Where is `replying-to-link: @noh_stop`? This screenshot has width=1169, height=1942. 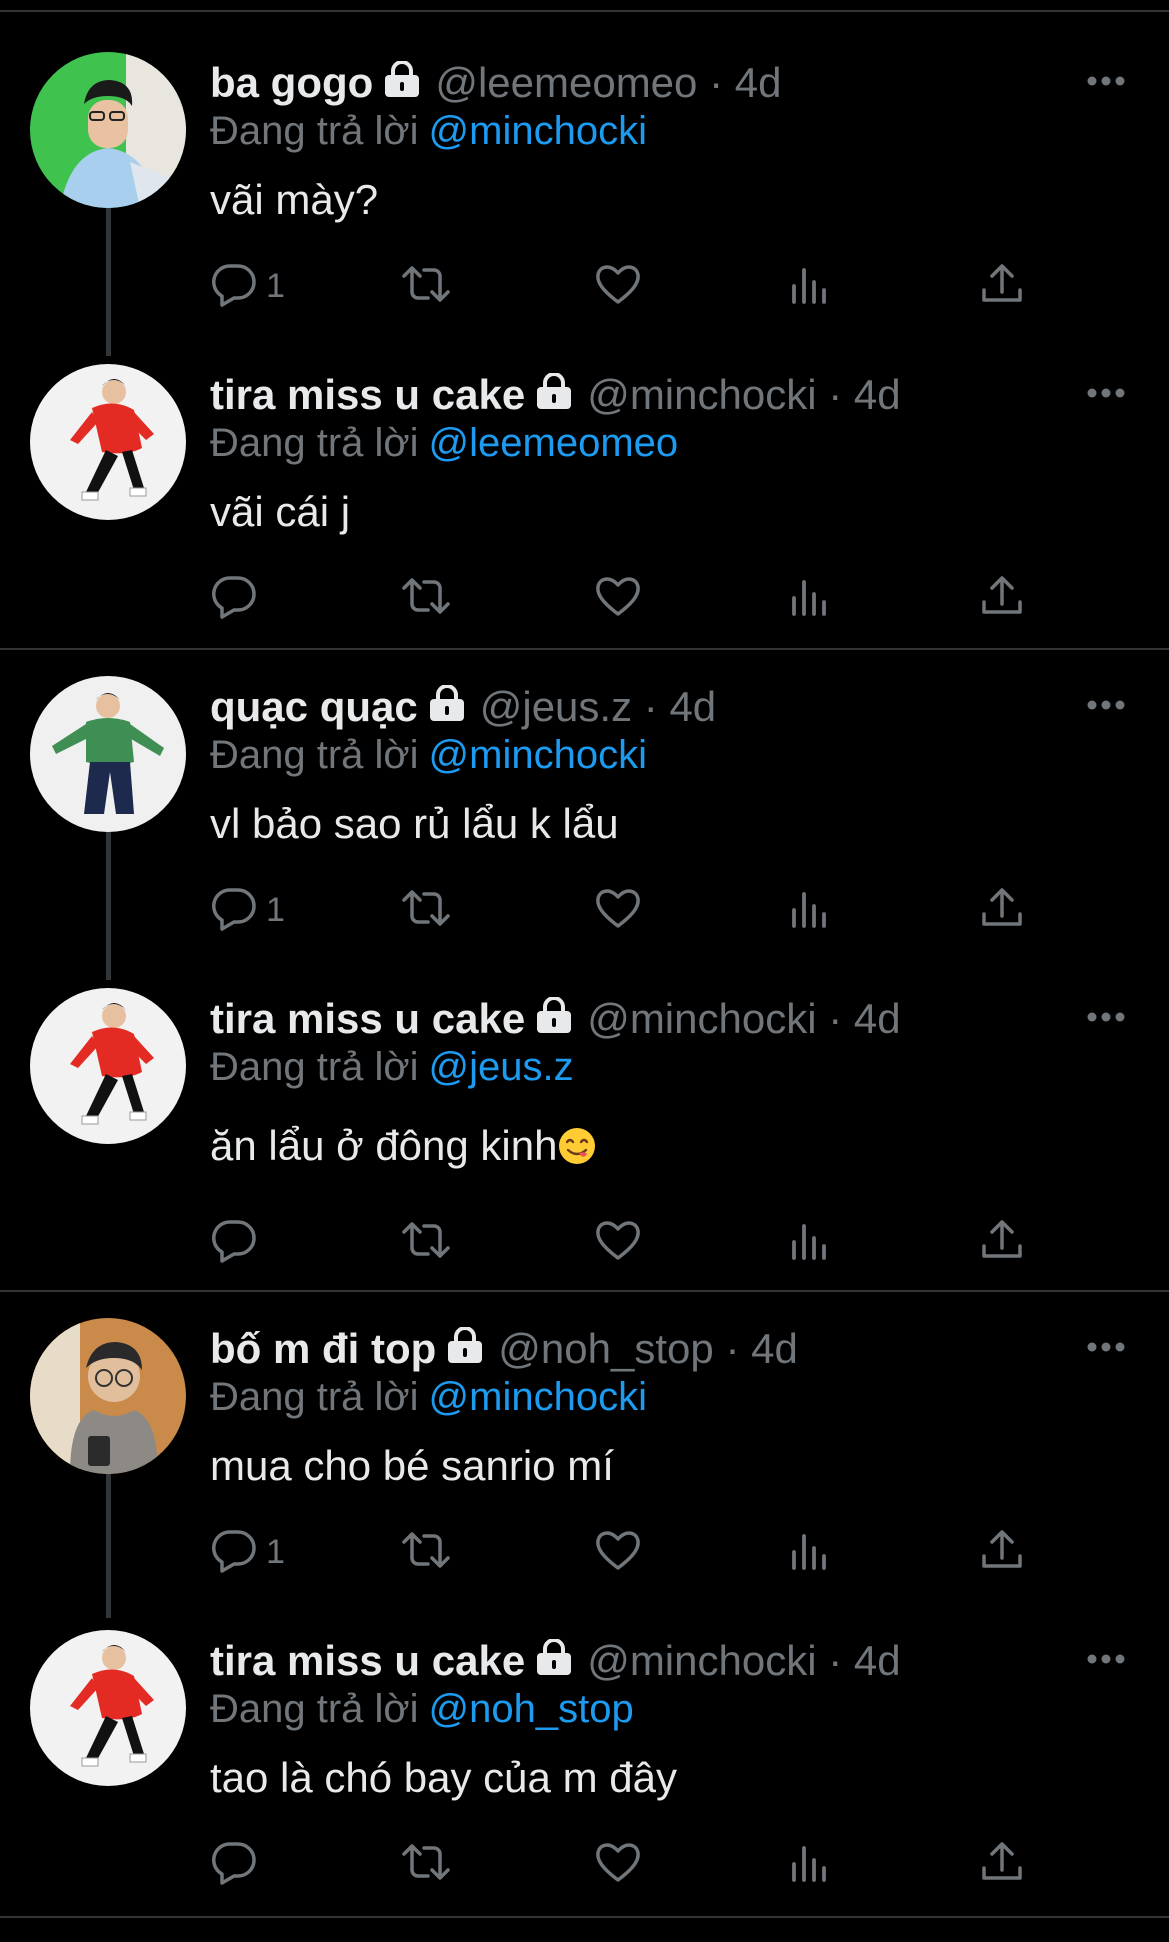 replying-to-link: @noh_stop is located at coordinates (531, 1709).